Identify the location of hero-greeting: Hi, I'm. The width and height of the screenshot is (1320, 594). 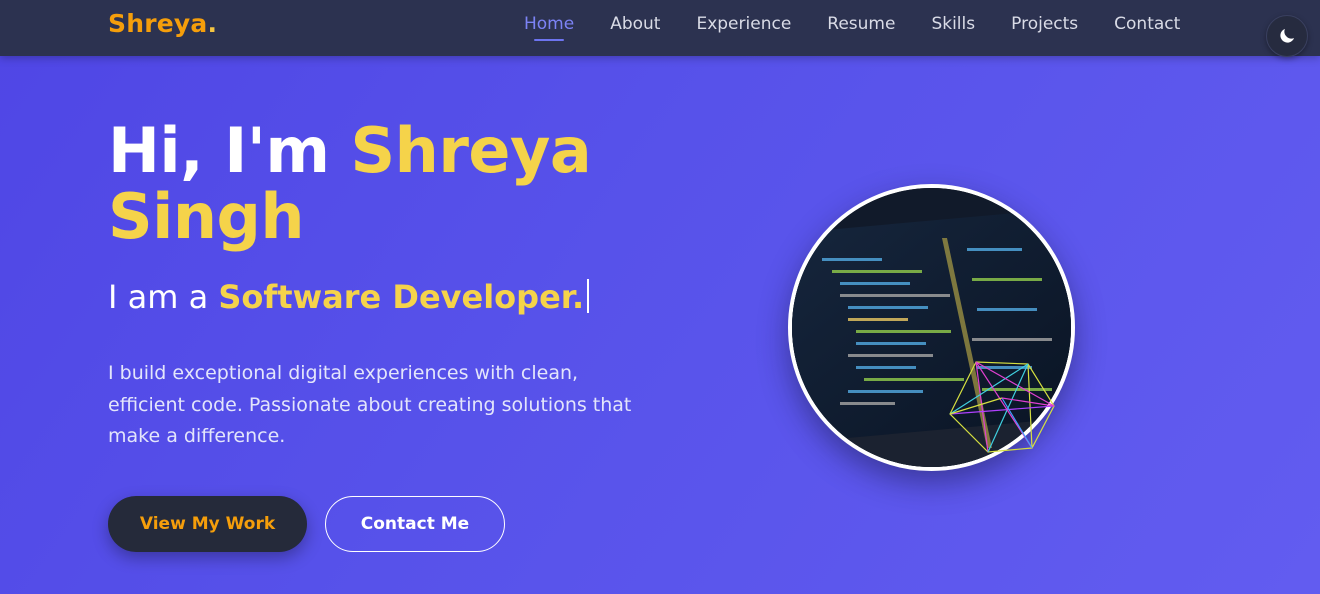
(219, 150).